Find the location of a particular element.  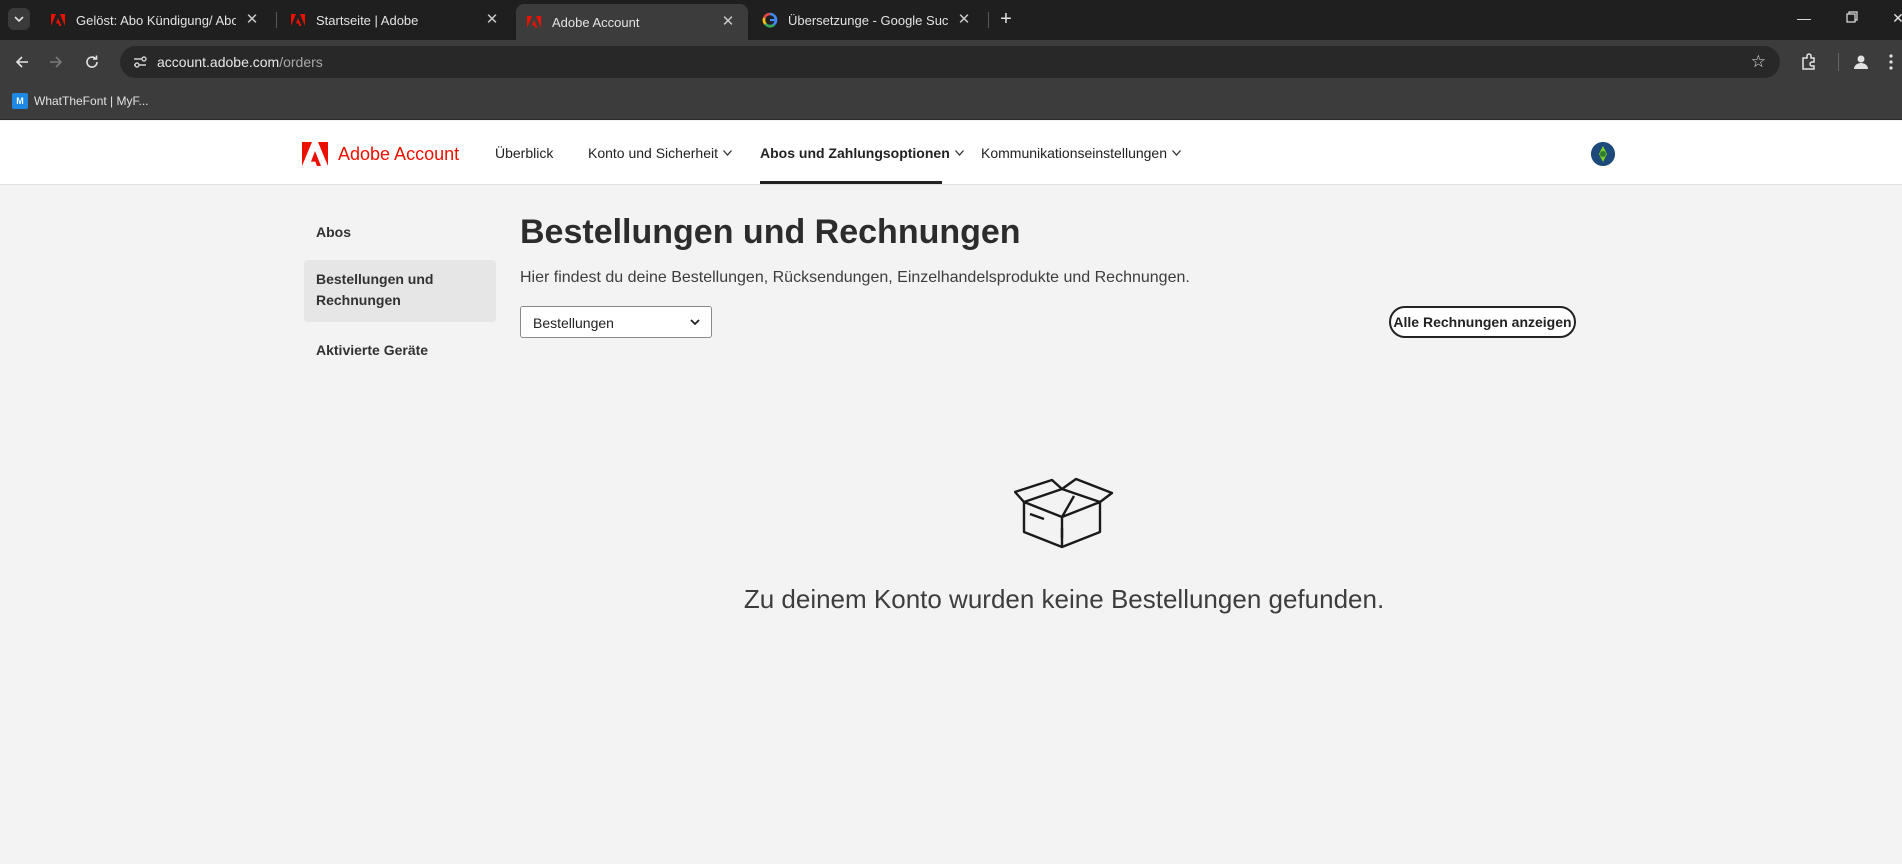

nav-label: Konto und Sicherheit is located at coordinates (653, 153).